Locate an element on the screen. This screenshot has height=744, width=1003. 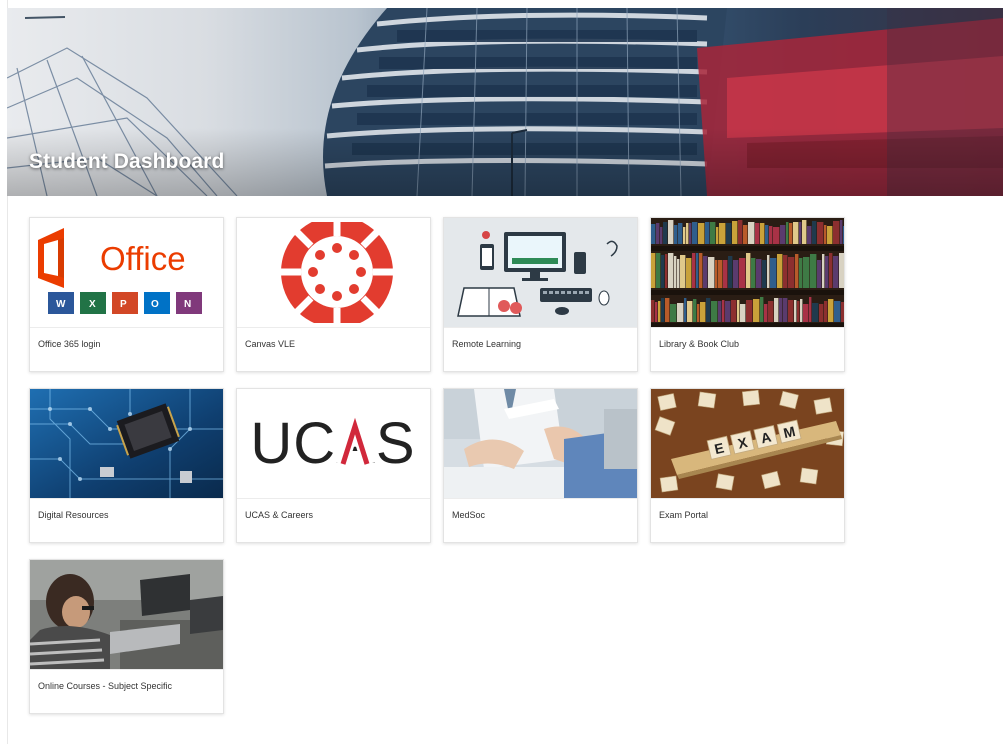
tile-label: MedSoc is located at coordinates (469, 515).